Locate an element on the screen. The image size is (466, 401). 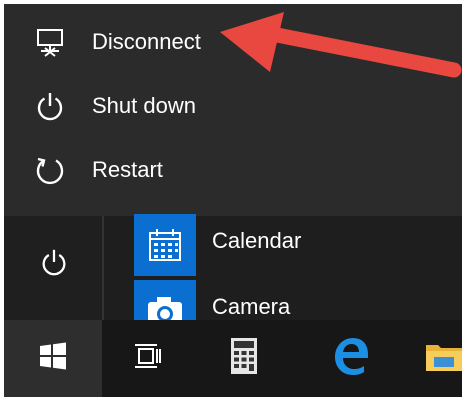
task-view-icon is located at coordinates (149, 358).